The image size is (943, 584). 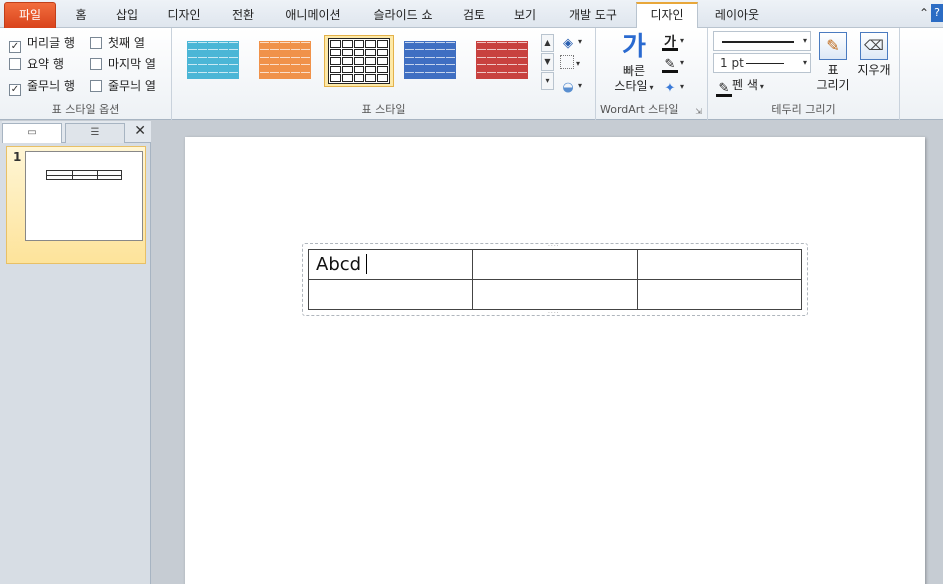 I want to click on tab-review: 검토, so click(x=474, y=16).